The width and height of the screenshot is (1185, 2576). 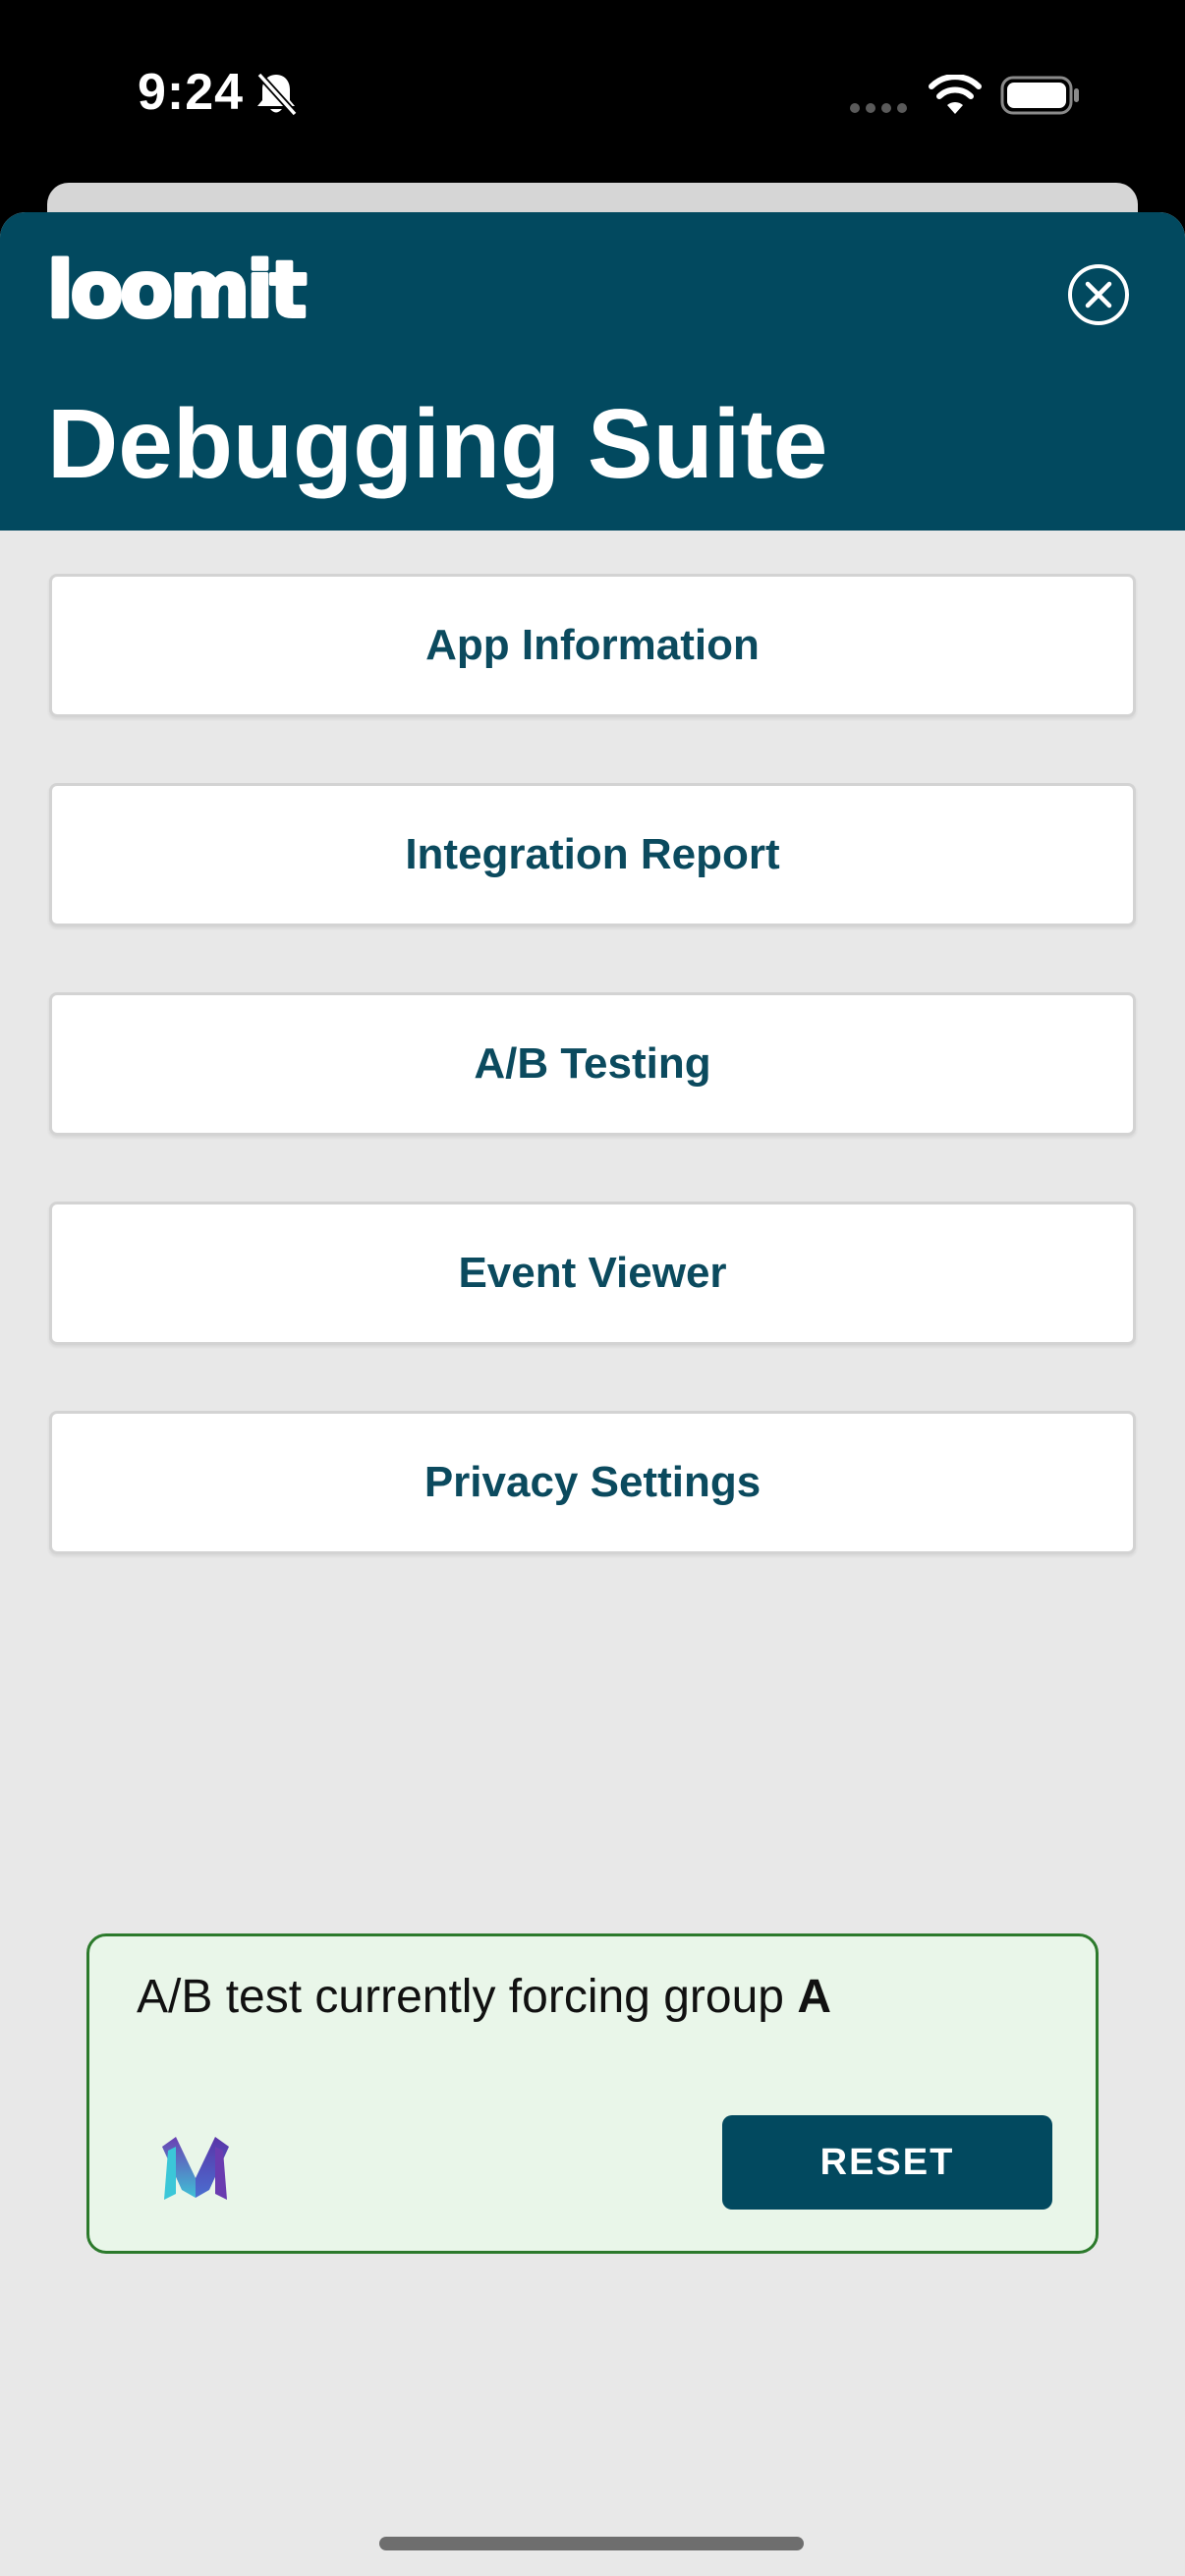 What do you see at coordinates (592, 371) in the screenshot?
I see `header: loomit Debugging Suite` at bounding box center [592, 371].